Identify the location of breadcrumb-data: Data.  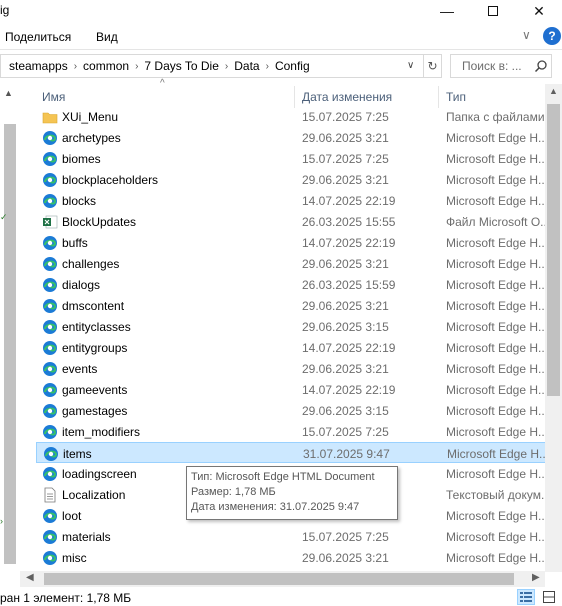
(246, 66).